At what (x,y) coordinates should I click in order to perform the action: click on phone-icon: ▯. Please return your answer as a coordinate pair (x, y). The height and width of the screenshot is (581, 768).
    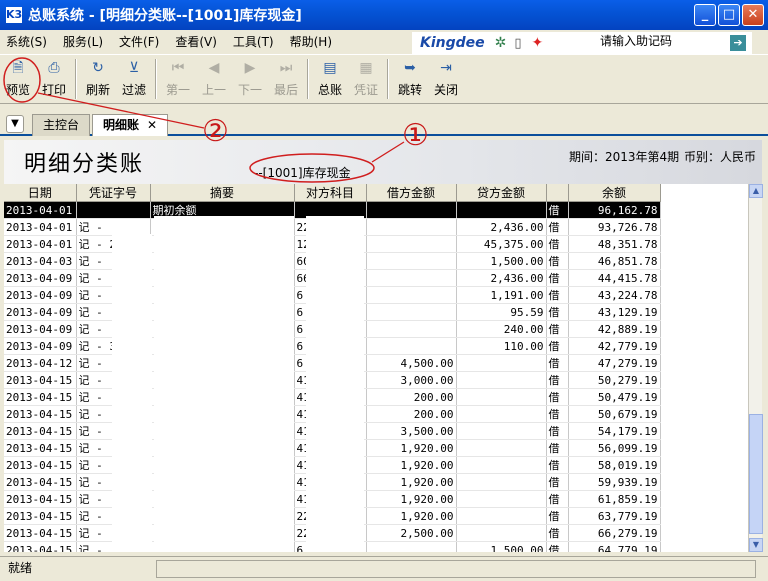
    Looking at the image, I should click on (518, 43).